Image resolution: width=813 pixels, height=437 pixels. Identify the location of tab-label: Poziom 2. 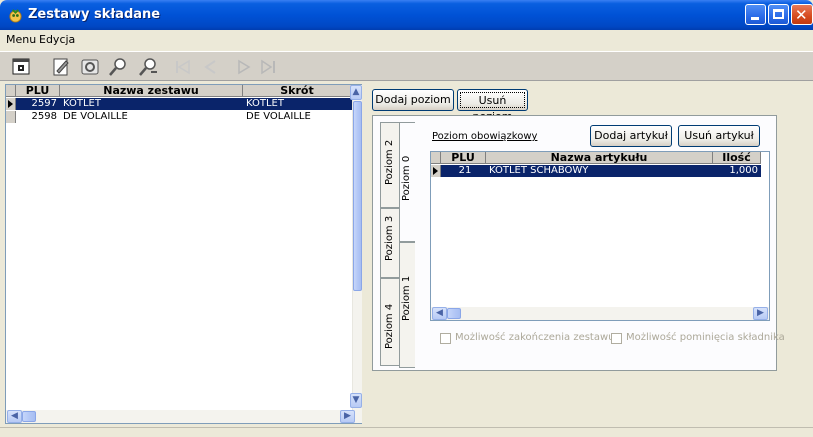
(389, 162).